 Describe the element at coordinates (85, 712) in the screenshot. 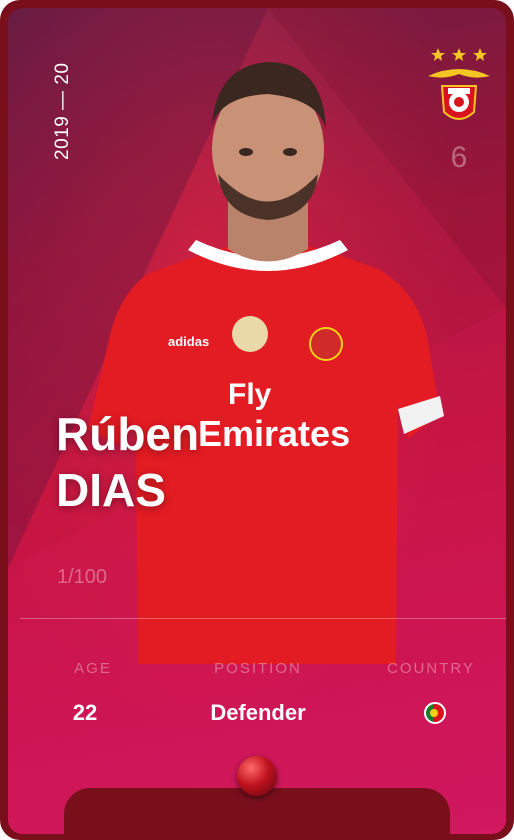

I see `age-value: 22` at that location.